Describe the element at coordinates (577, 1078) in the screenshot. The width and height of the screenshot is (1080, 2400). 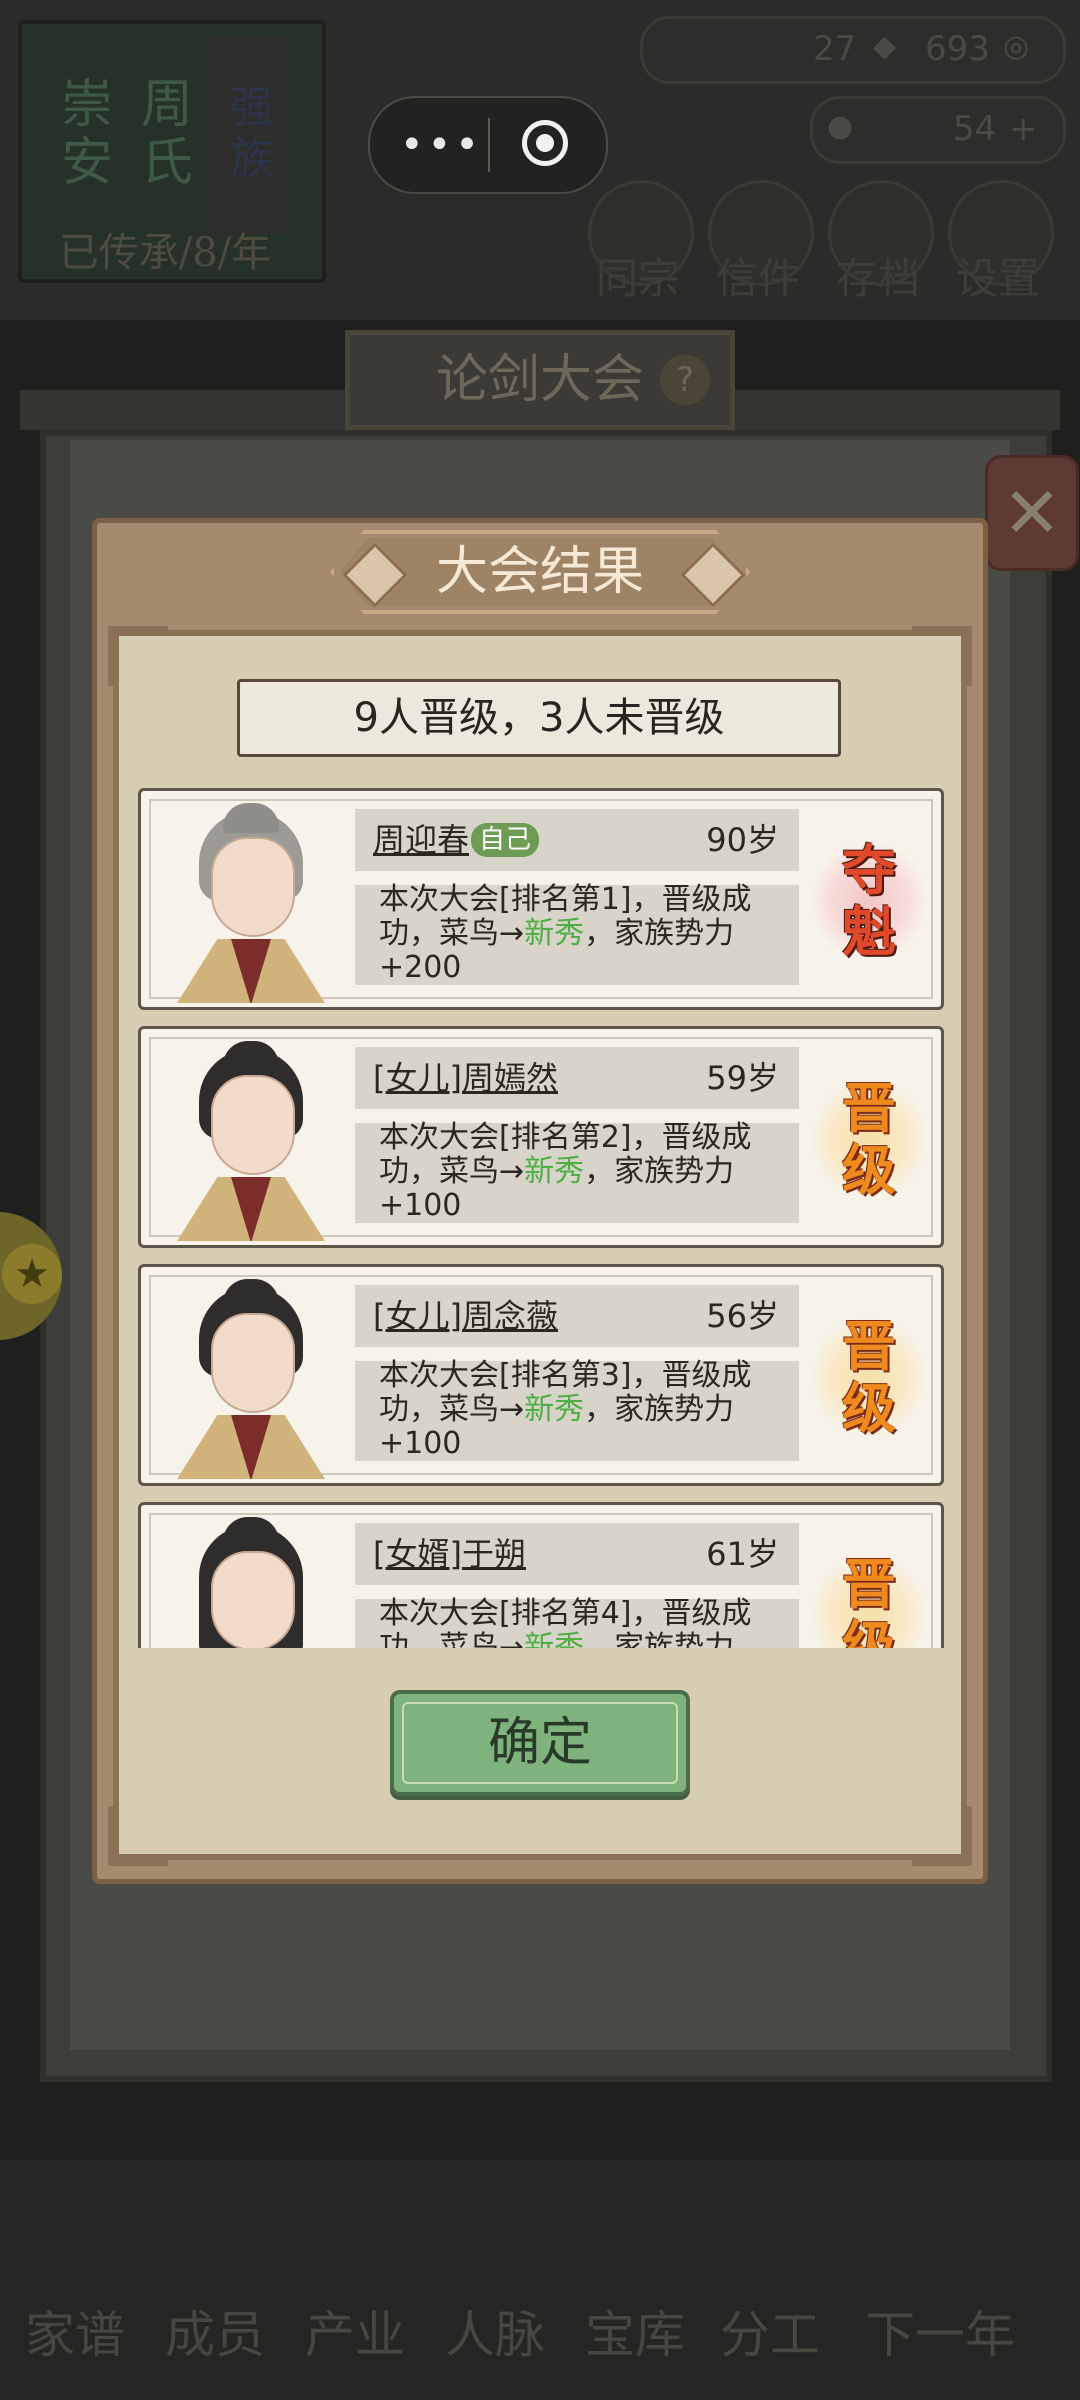
I see `member-info-bar: [女儿]周嫣然 59岁` at that location.